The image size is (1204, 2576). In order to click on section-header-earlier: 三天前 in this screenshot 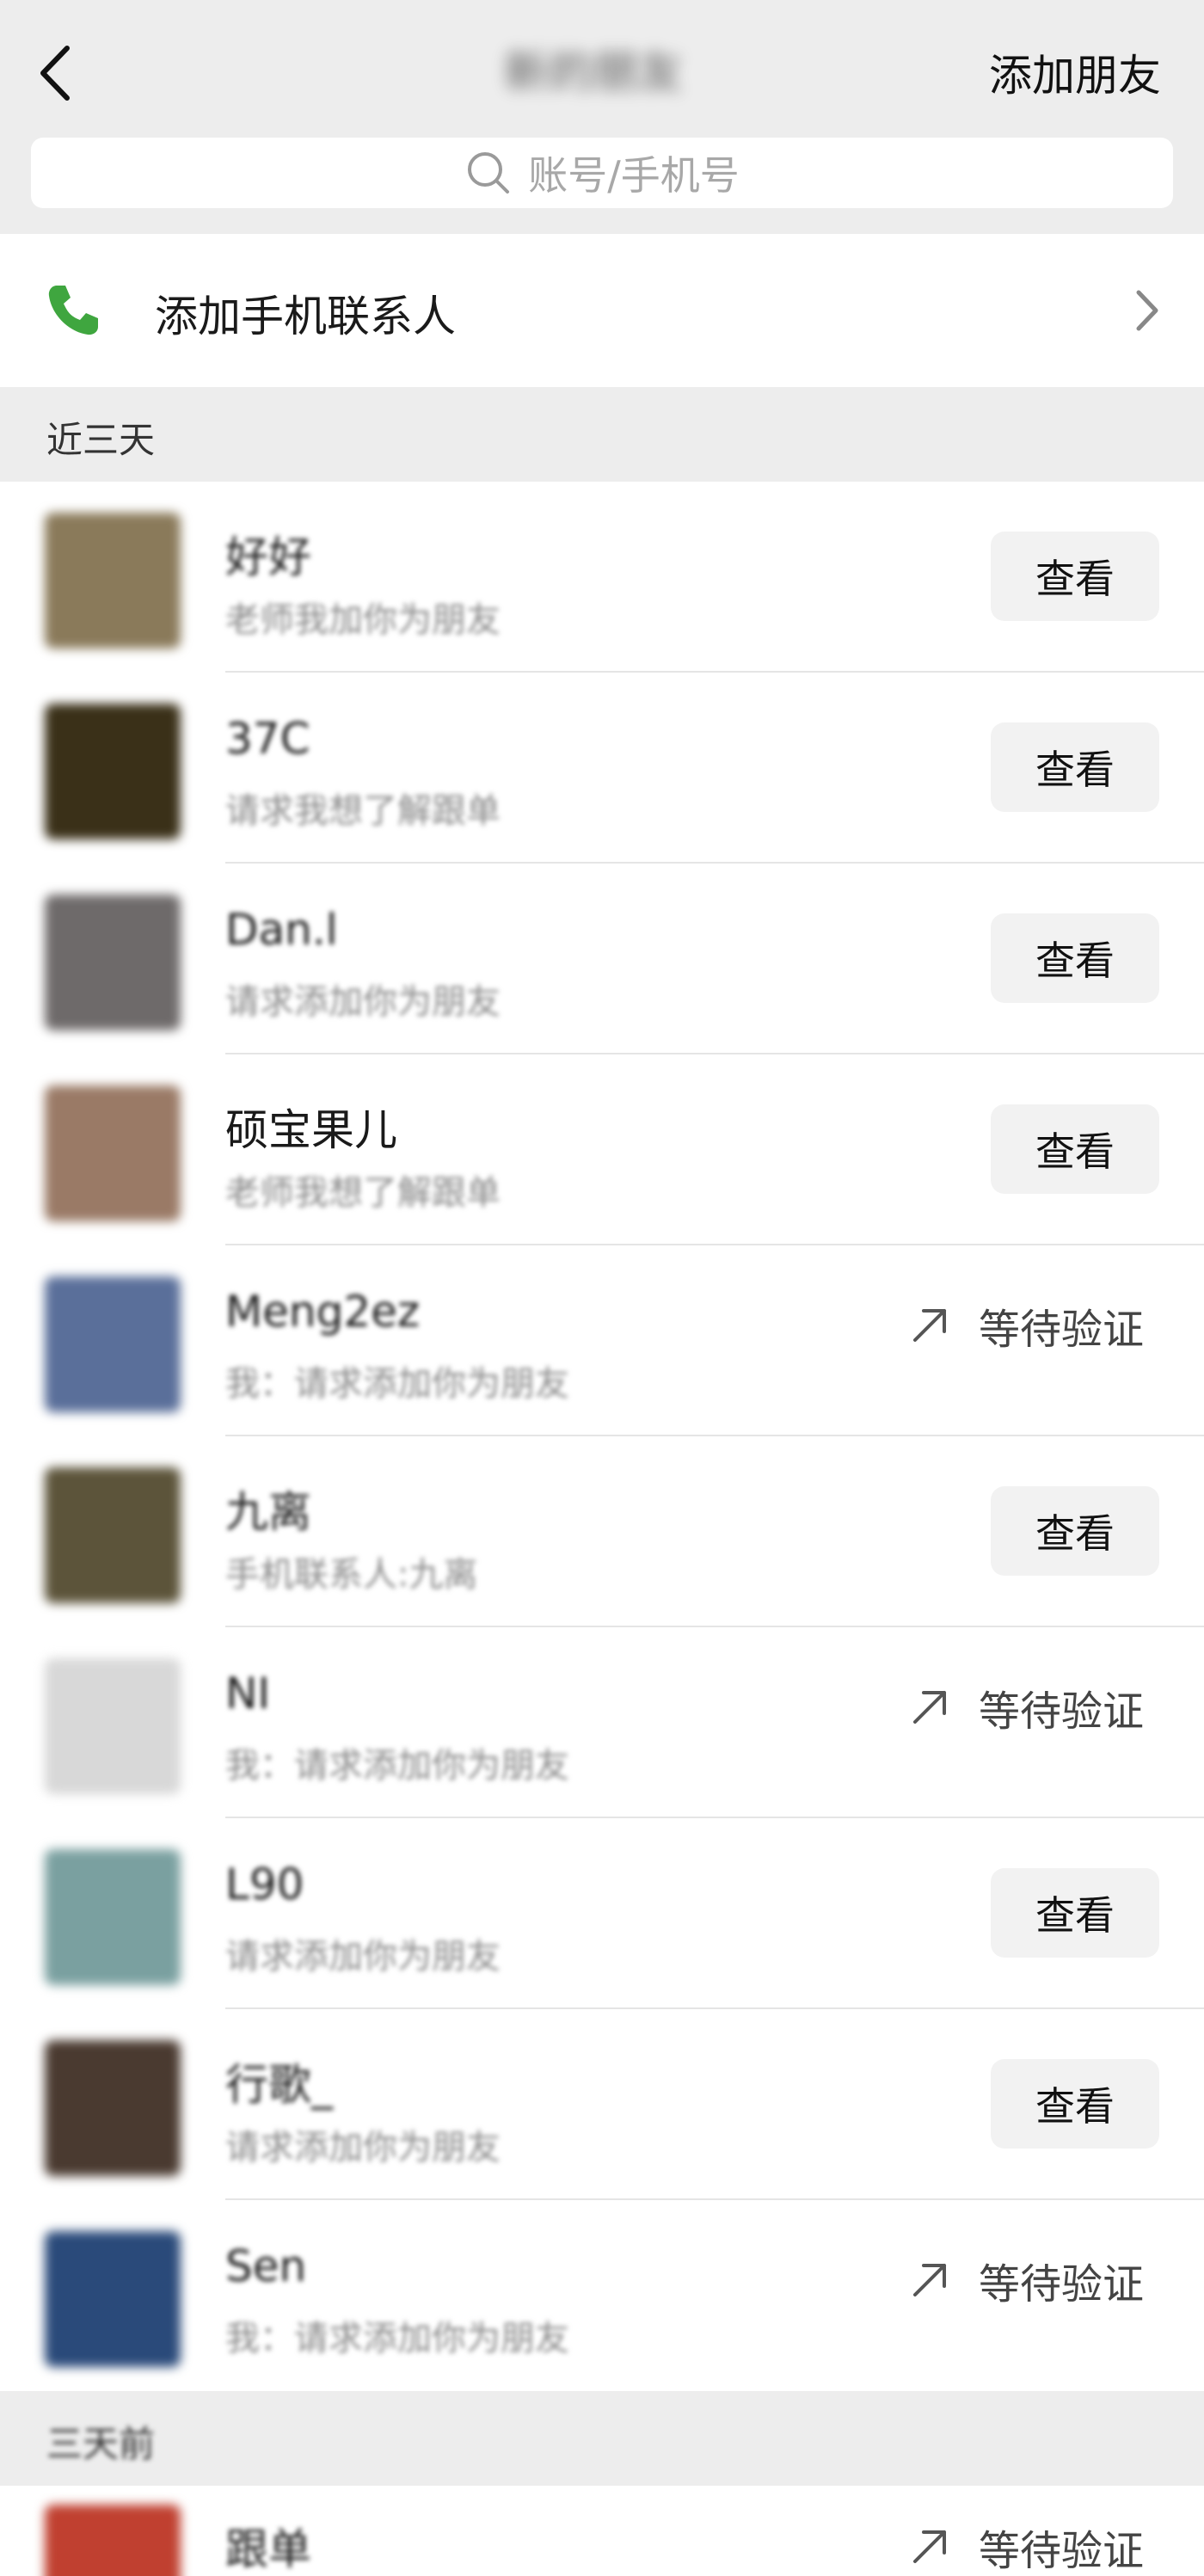, I will do `click(602, 2438)`.